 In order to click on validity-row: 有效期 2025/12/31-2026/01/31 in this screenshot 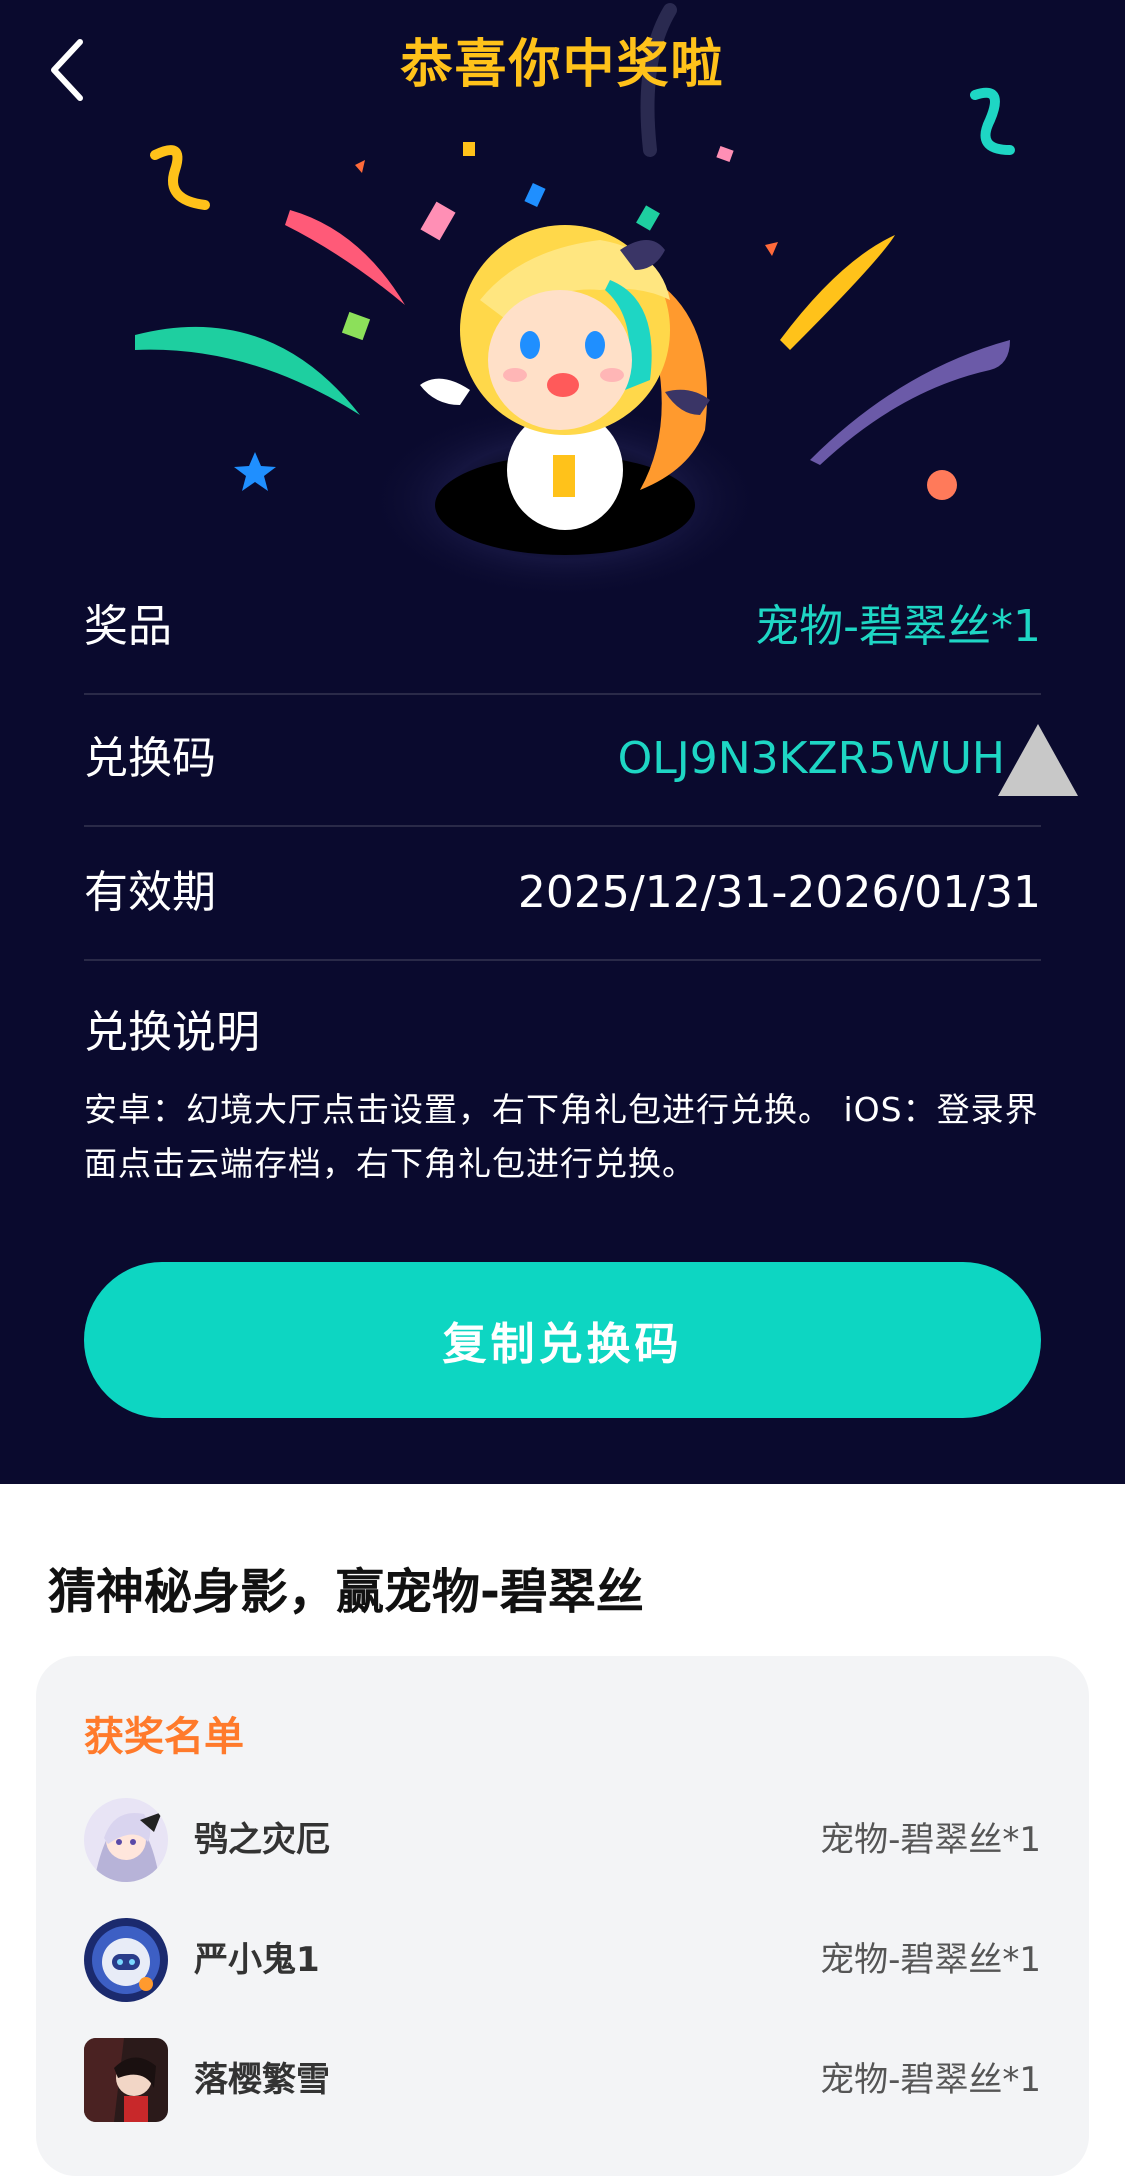, I will do `click(562, 894)`.